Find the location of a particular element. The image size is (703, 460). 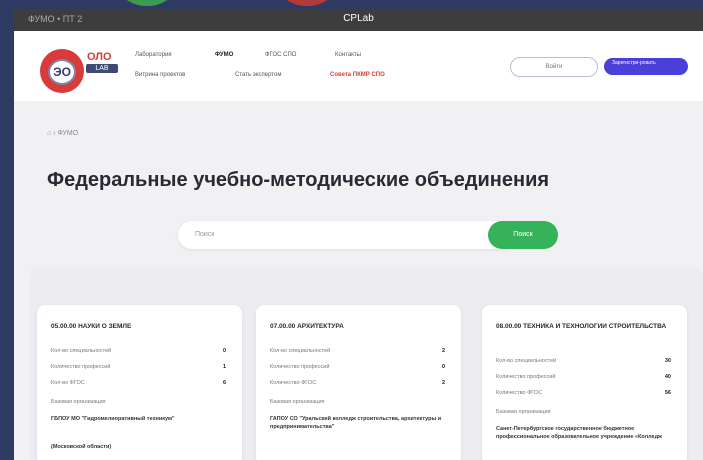

card-row-fgos: Количество ФГОС 2 is located at coordinates (357, 383).